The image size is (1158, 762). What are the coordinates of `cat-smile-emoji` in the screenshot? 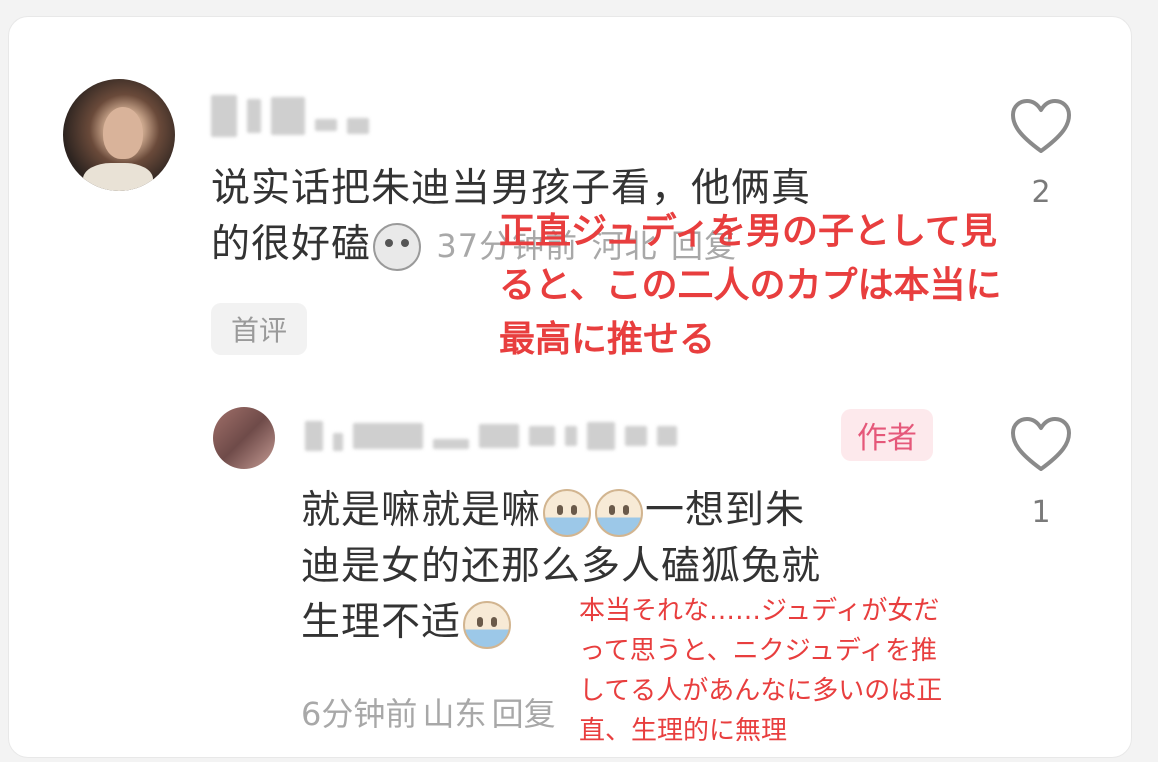 It's located at (397, 246).